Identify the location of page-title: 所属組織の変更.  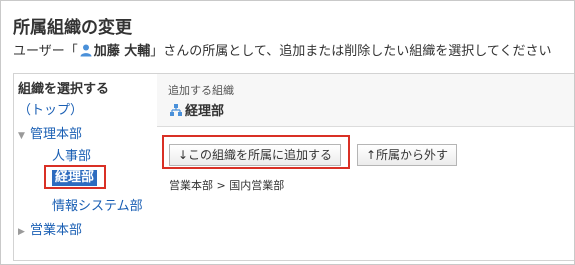
(72, 28).